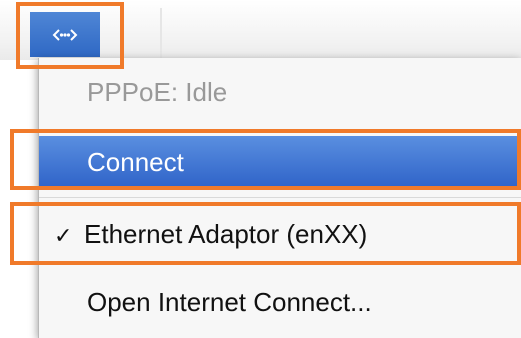  What do you see at coordinates (161, 34) in the screenshot?
I see `menu-bar-divider` at bounding box center [161, 34].